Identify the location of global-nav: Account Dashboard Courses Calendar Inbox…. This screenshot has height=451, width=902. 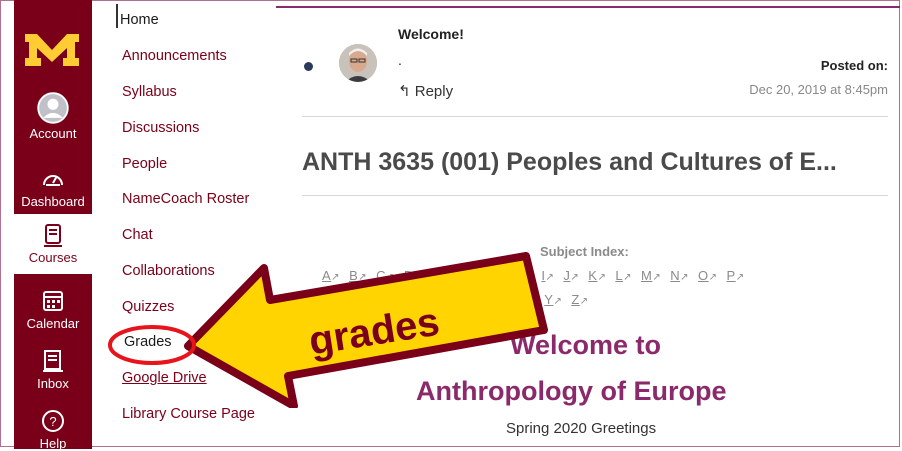
(53, 225).